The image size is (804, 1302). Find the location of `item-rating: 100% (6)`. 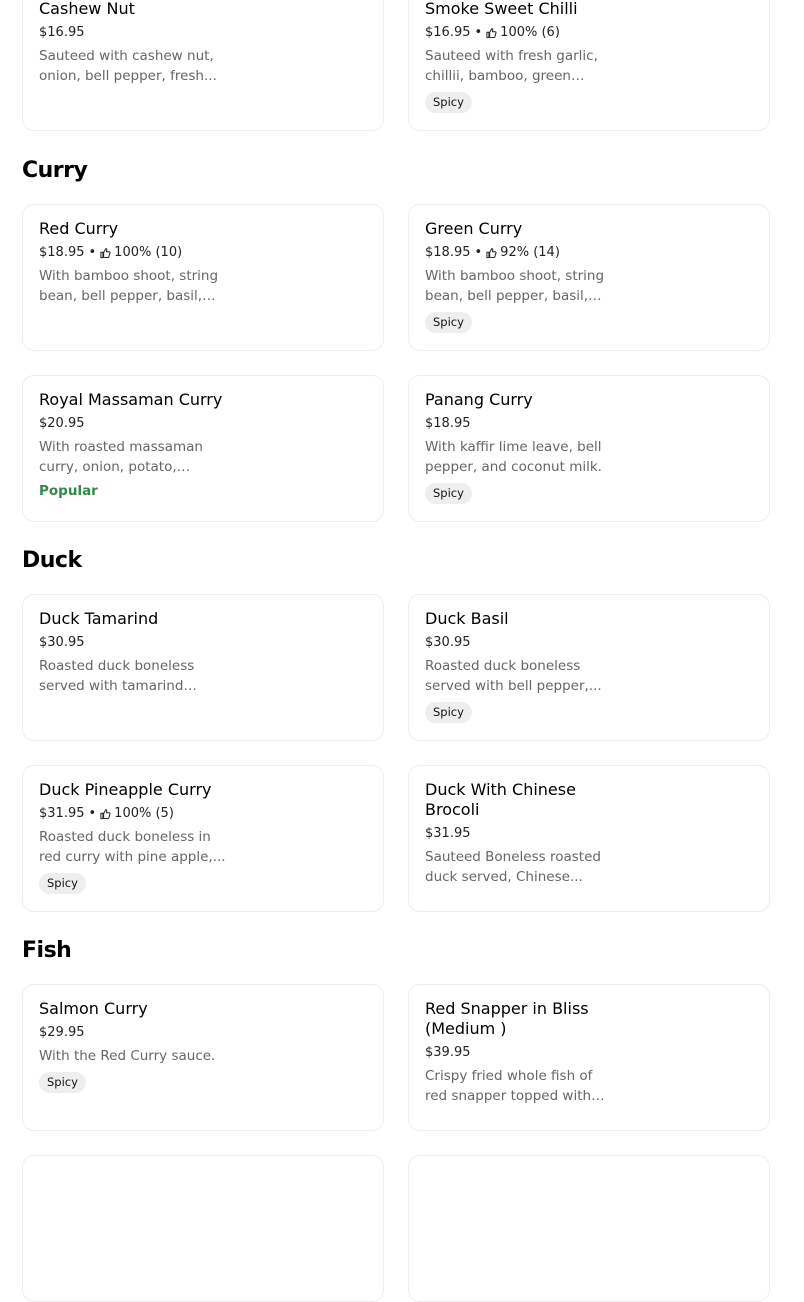

item-rating: 100% (6) is located at coordinates (530, 32).